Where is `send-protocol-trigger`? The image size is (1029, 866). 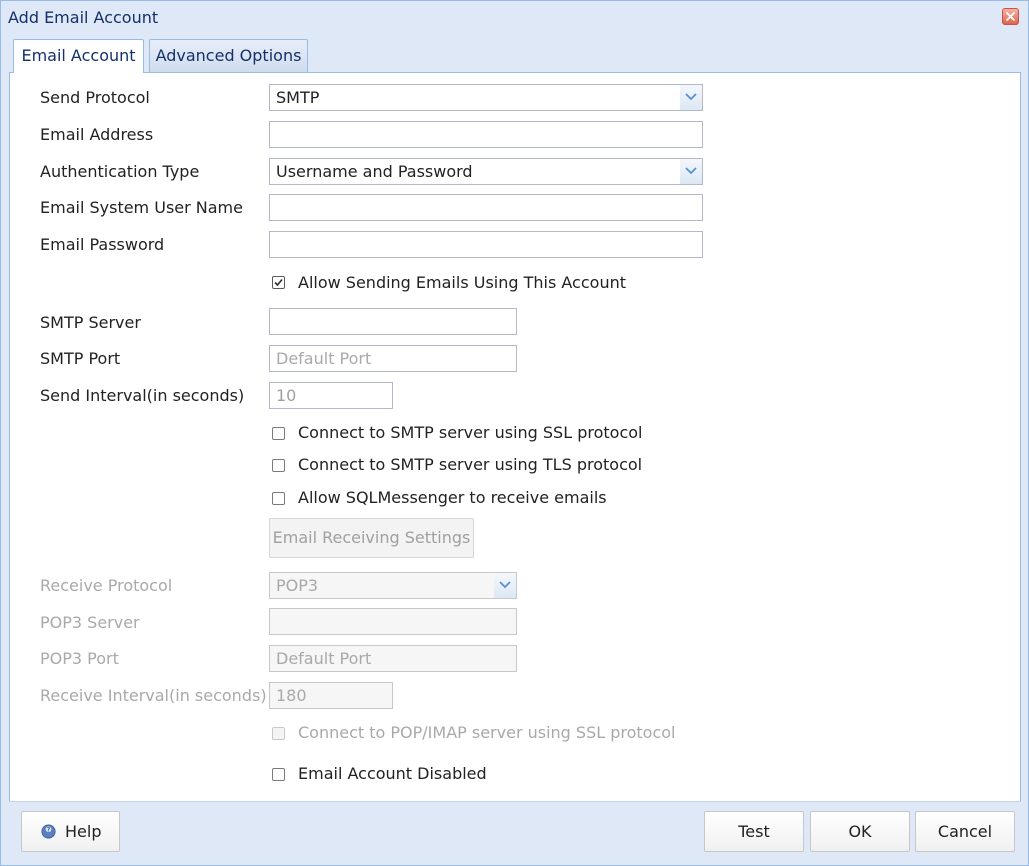
send-protocol-trigger is located at coordinates (691, 97).